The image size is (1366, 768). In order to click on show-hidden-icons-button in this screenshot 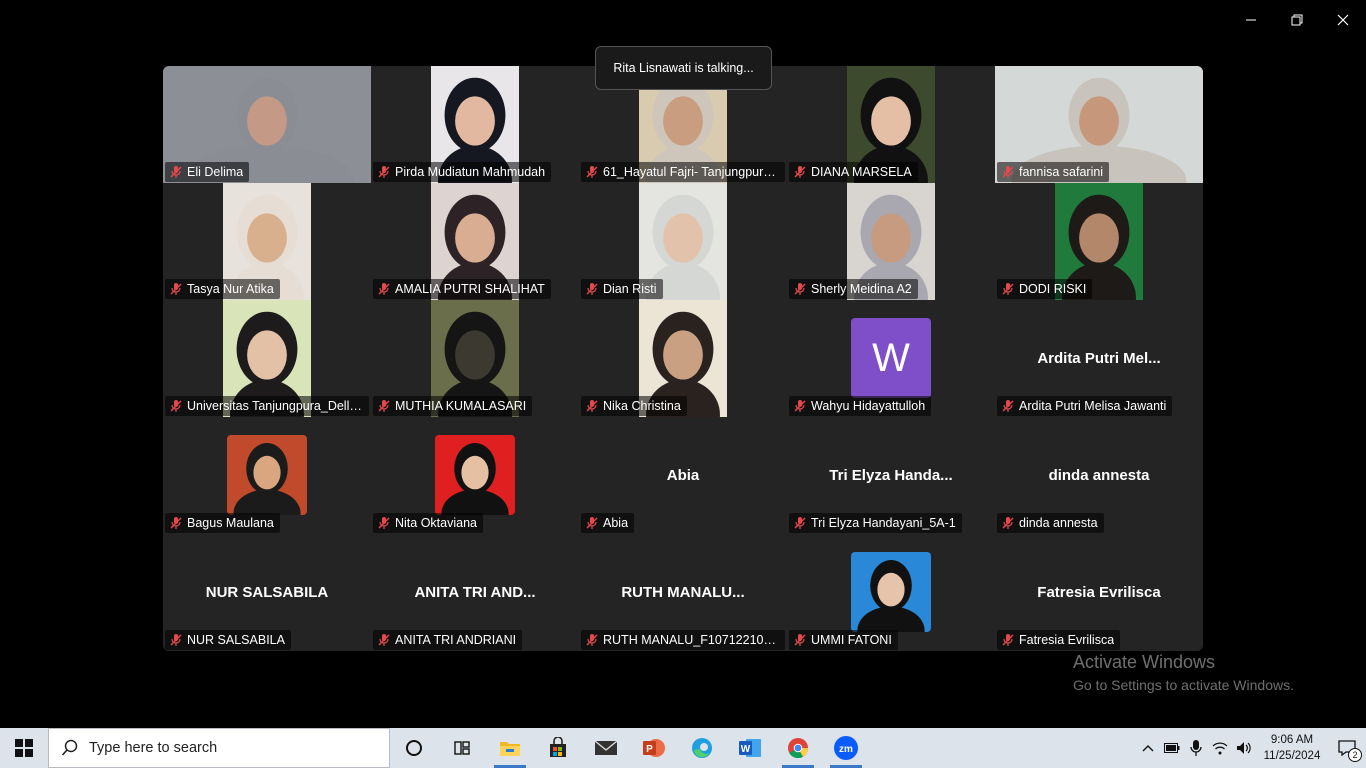, I will do `click(1148, 748)`.